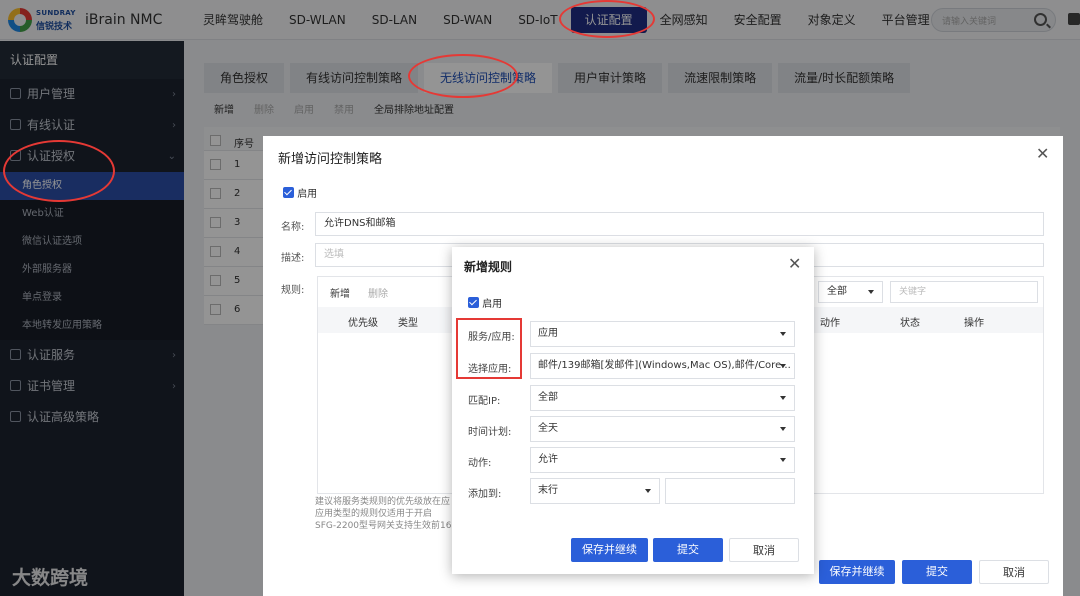 The image size is (1080, 596). I want to click on select-value: 全部, so click(548, 397).